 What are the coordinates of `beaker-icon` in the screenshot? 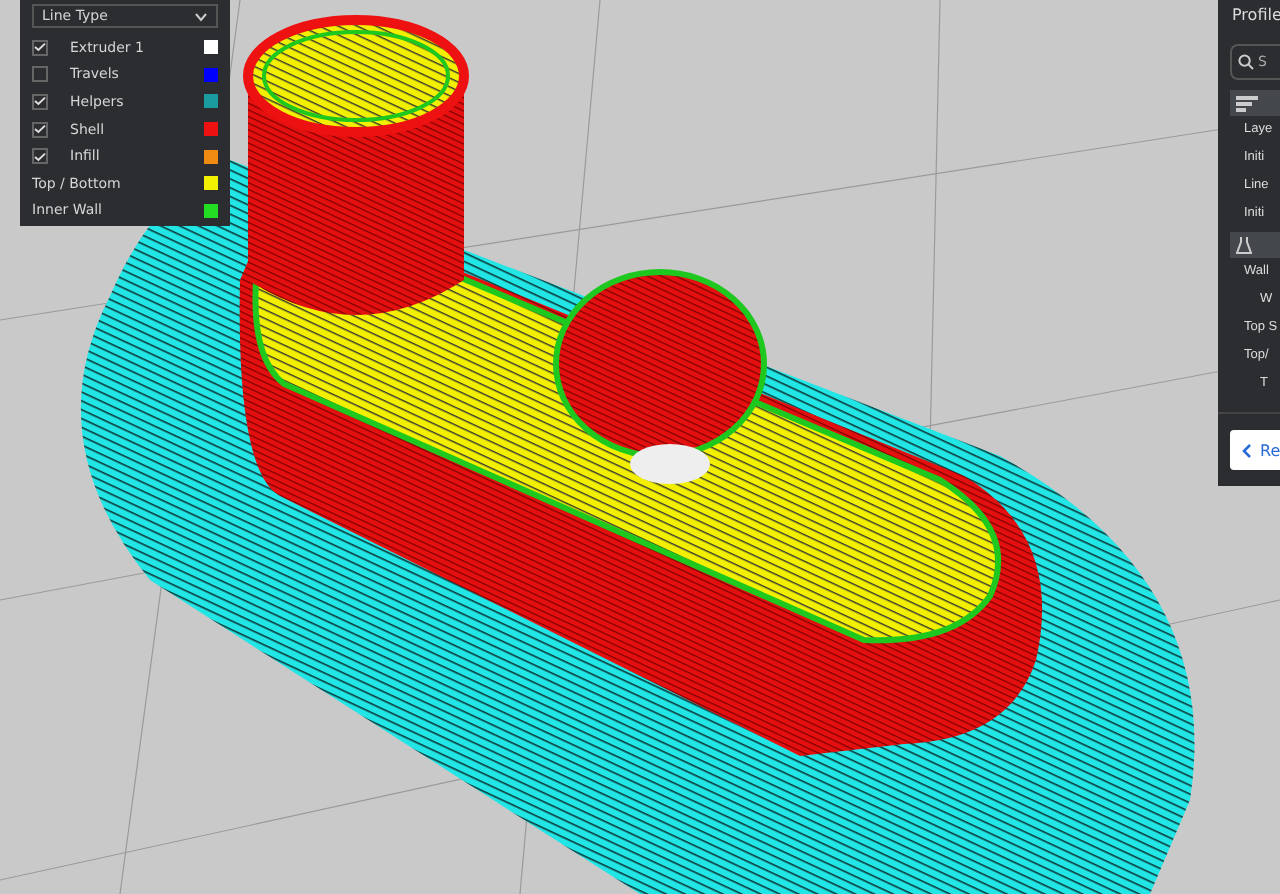 It's located at (1244, 245).